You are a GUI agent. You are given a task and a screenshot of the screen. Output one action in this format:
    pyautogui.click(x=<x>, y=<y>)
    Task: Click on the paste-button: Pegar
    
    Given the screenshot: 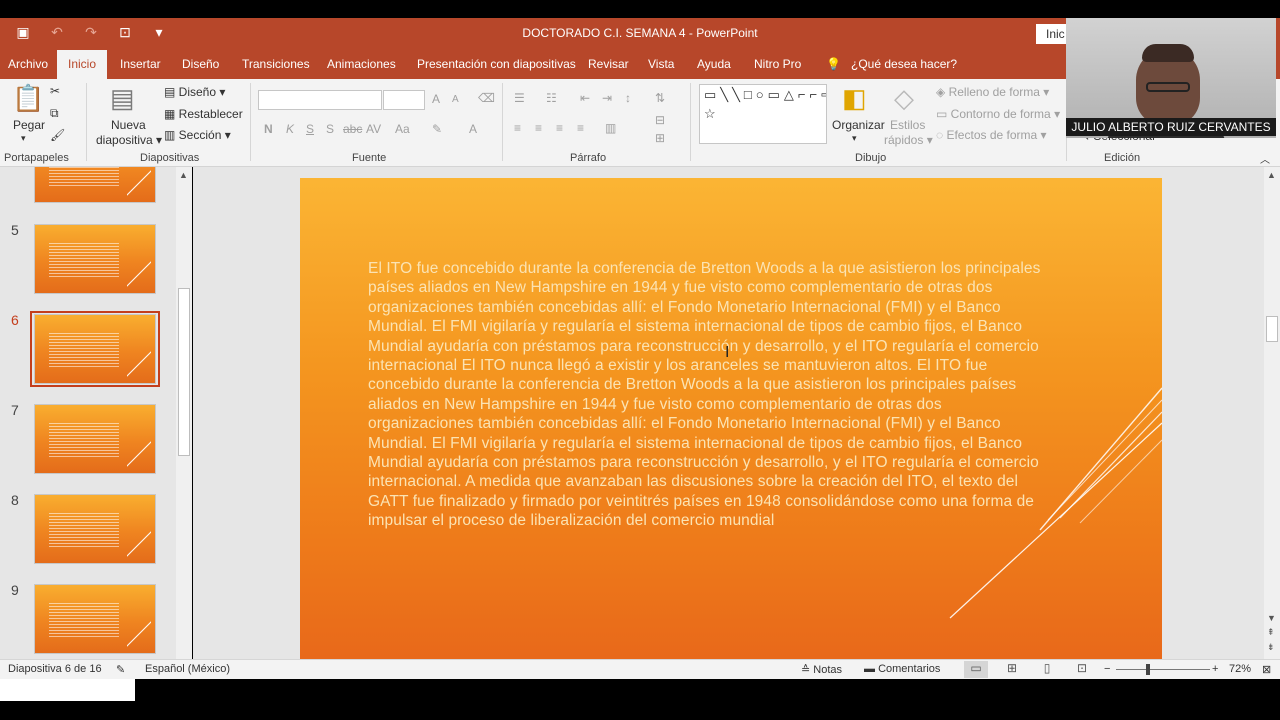 What is the action you would take?
    pyautogui.click(x=29, y=125)
    